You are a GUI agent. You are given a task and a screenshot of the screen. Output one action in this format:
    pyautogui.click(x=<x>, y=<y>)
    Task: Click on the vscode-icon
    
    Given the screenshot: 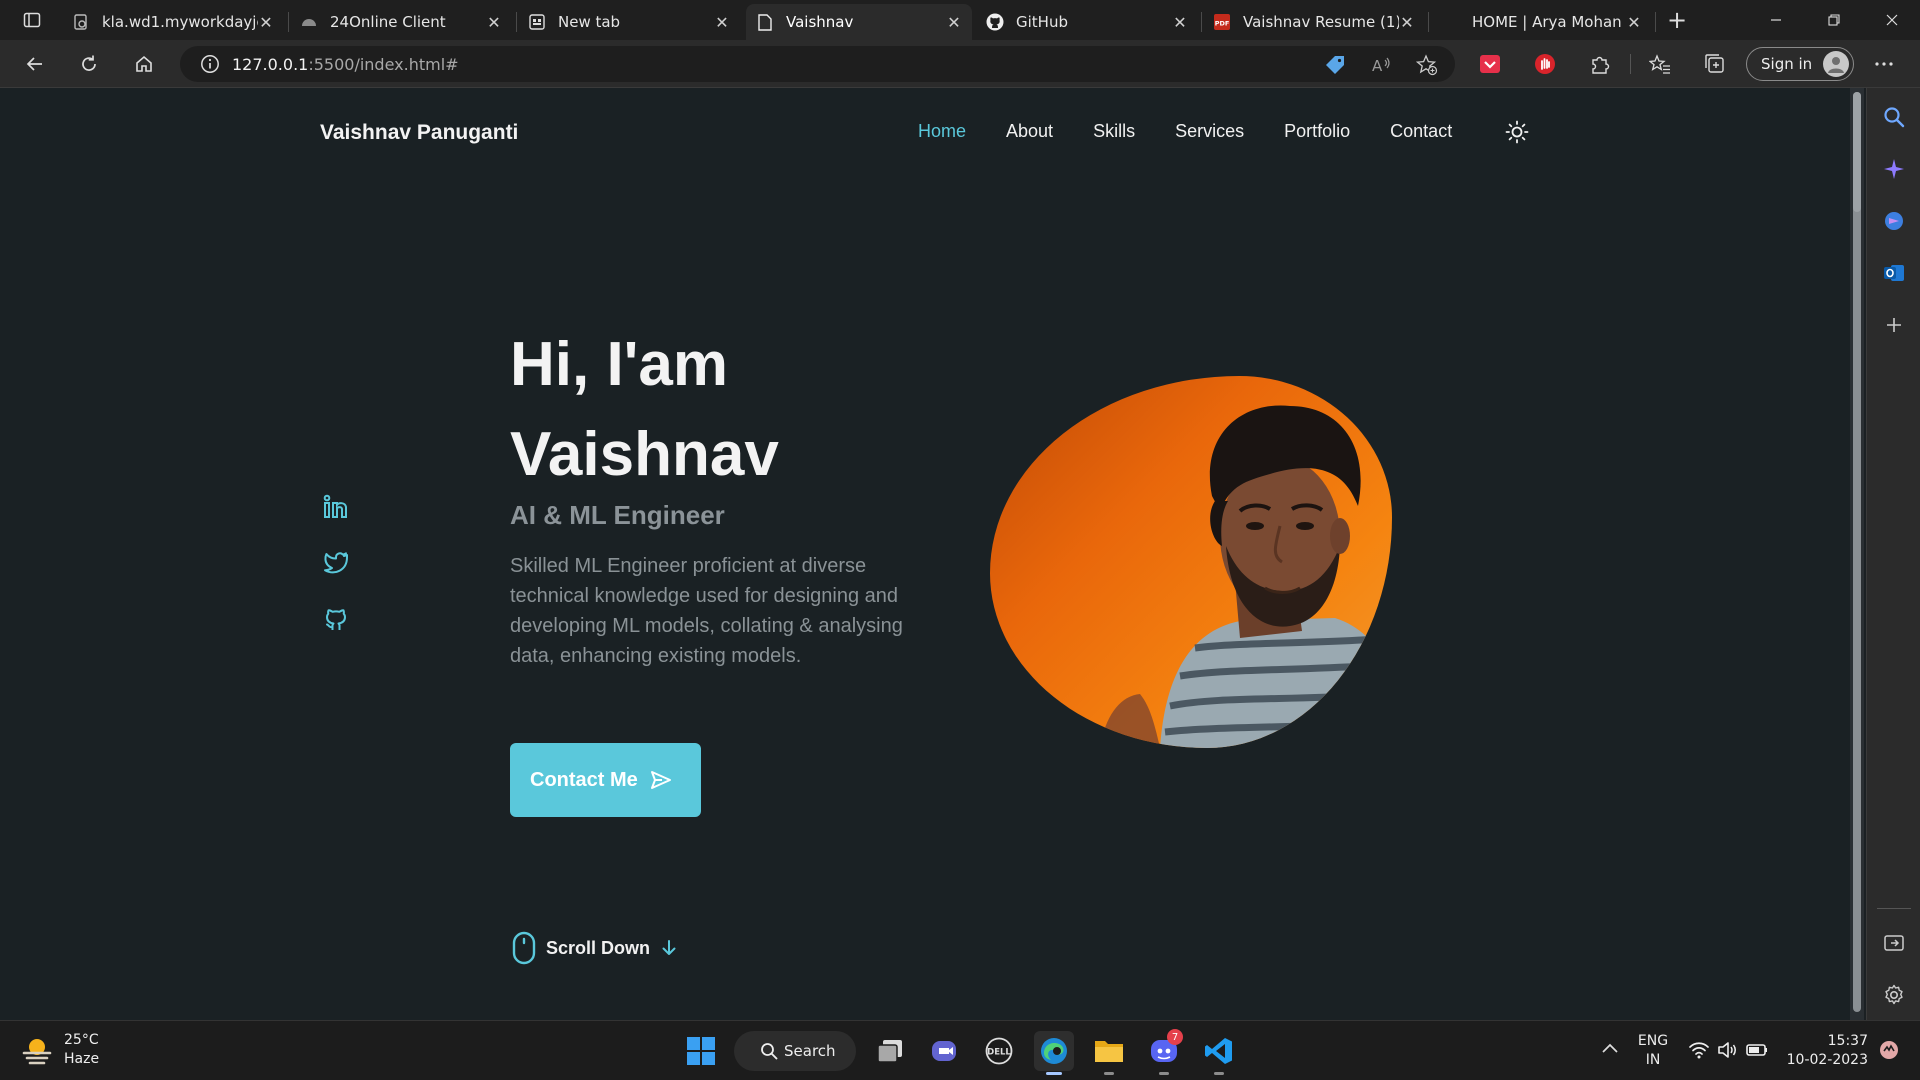 What is the action you would take?
    pyautogui.click(x=1218, y=1051)
    